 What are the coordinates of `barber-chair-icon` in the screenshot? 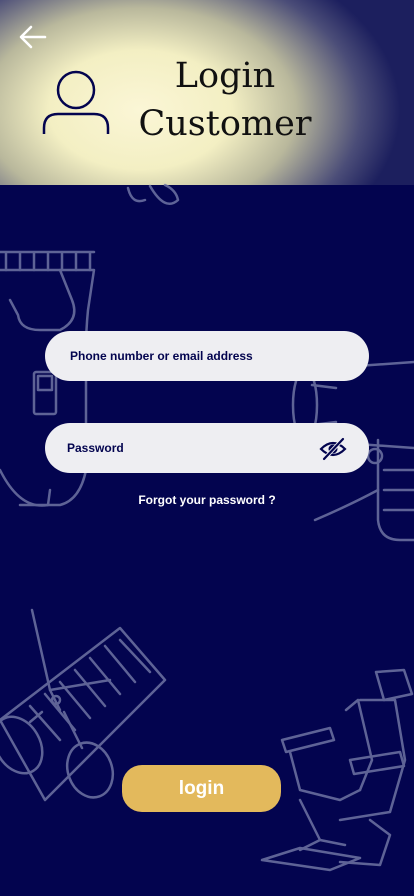 It's located at (337, 770).